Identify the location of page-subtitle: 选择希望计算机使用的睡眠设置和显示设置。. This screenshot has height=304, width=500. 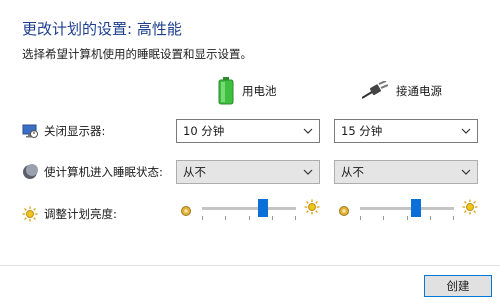
(137, 54).